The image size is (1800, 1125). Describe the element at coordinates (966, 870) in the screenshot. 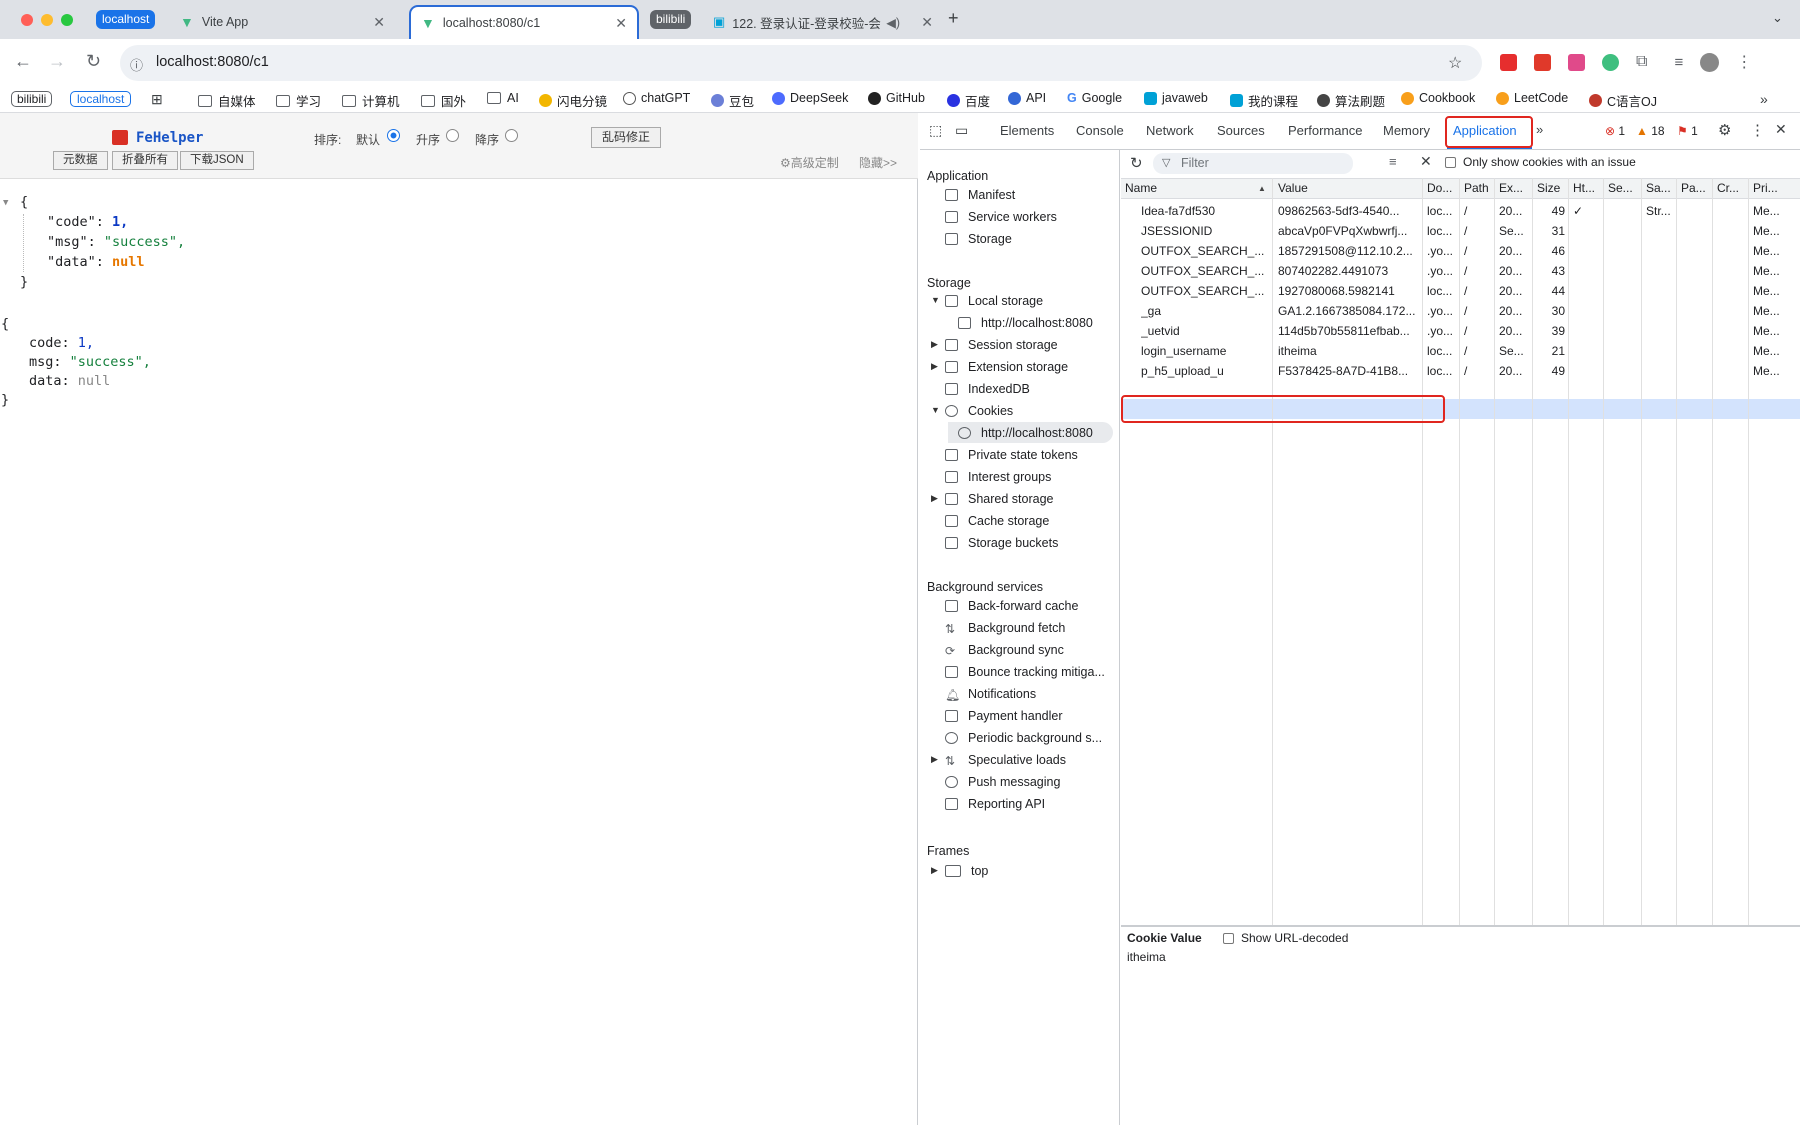

I see `sidebar-item-frame-top: top` at that location.